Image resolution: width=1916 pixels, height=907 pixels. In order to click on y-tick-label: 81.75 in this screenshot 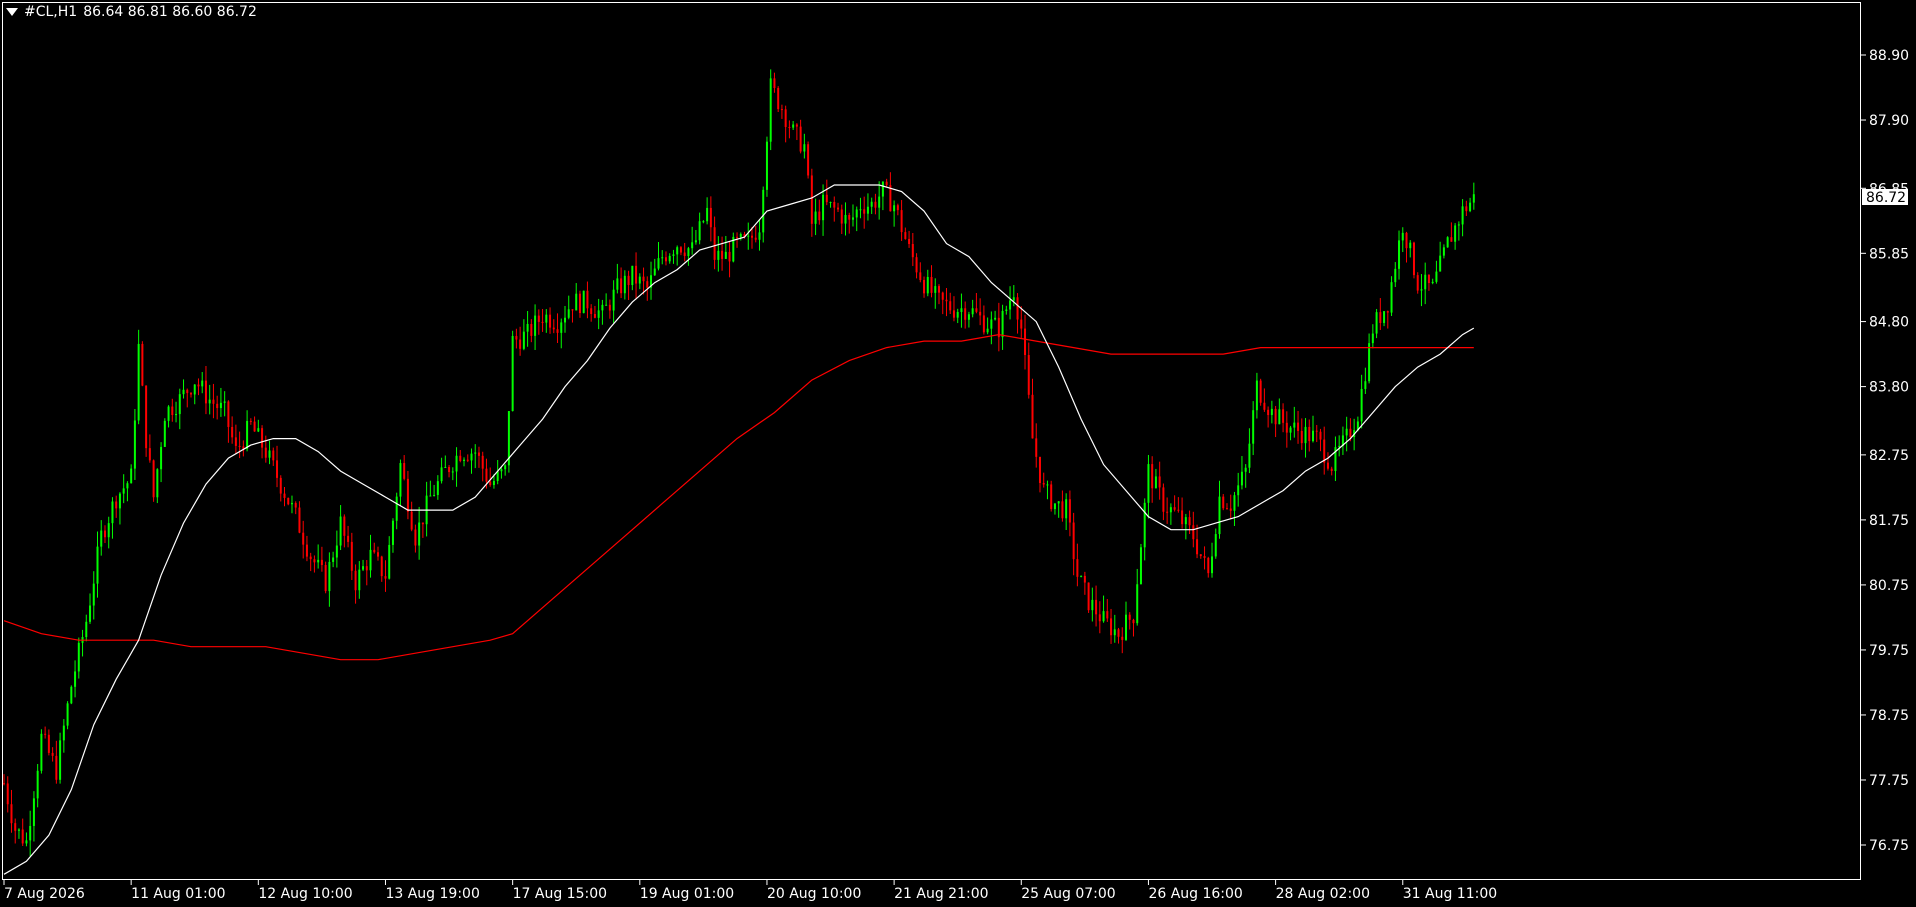, I will do `click(1889, 521)`.